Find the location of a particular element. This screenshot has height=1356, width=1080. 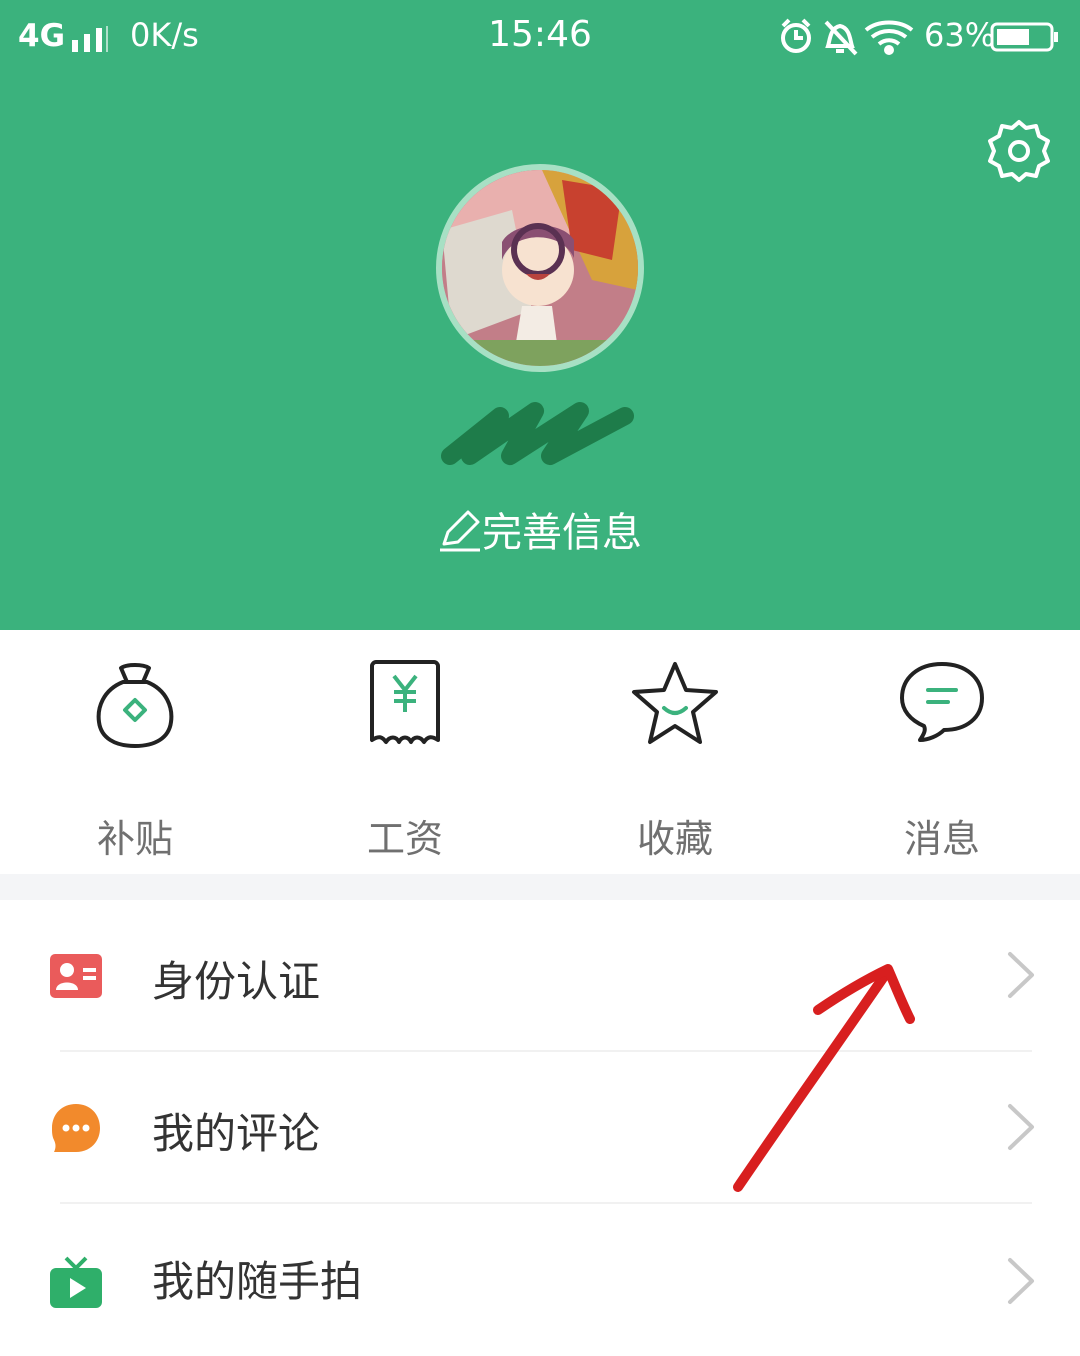

complete-profile-link: 完善信息 is located at coordinates (540, 529).